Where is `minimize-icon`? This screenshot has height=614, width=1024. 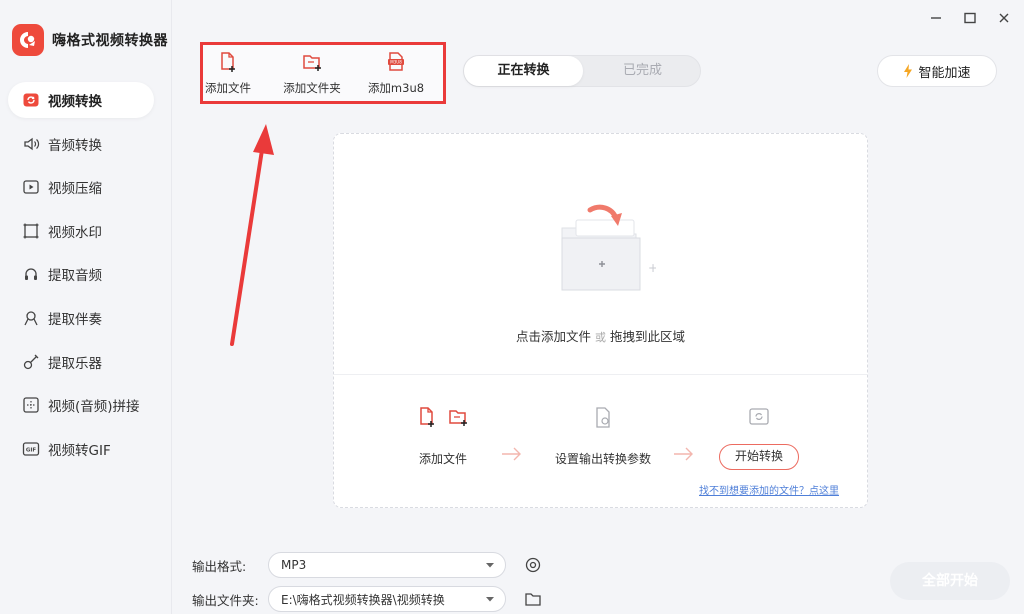
minimize-icon is located at coordinates (936, 18).